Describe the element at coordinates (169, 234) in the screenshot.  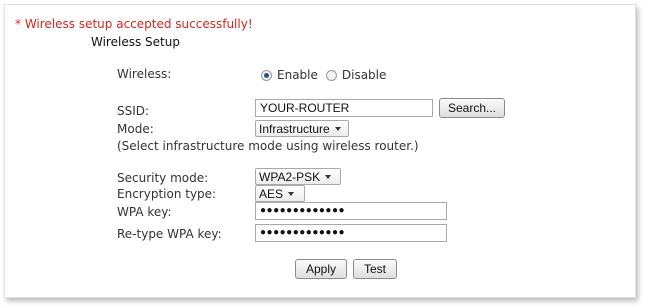
I see `retype-wpa-key-label: Re-type WPA key:` at that location.